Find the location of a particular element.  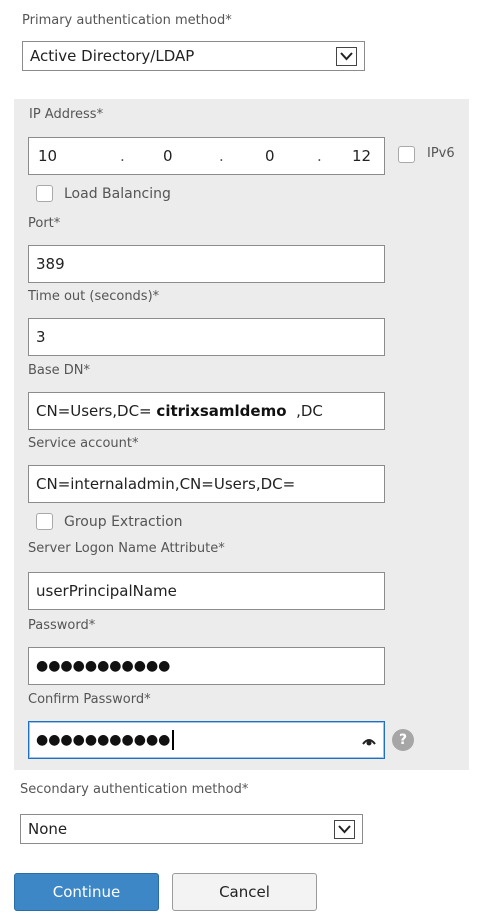

password-mask: ●●●●●●●●●●● is located at coordinates (103, 666).